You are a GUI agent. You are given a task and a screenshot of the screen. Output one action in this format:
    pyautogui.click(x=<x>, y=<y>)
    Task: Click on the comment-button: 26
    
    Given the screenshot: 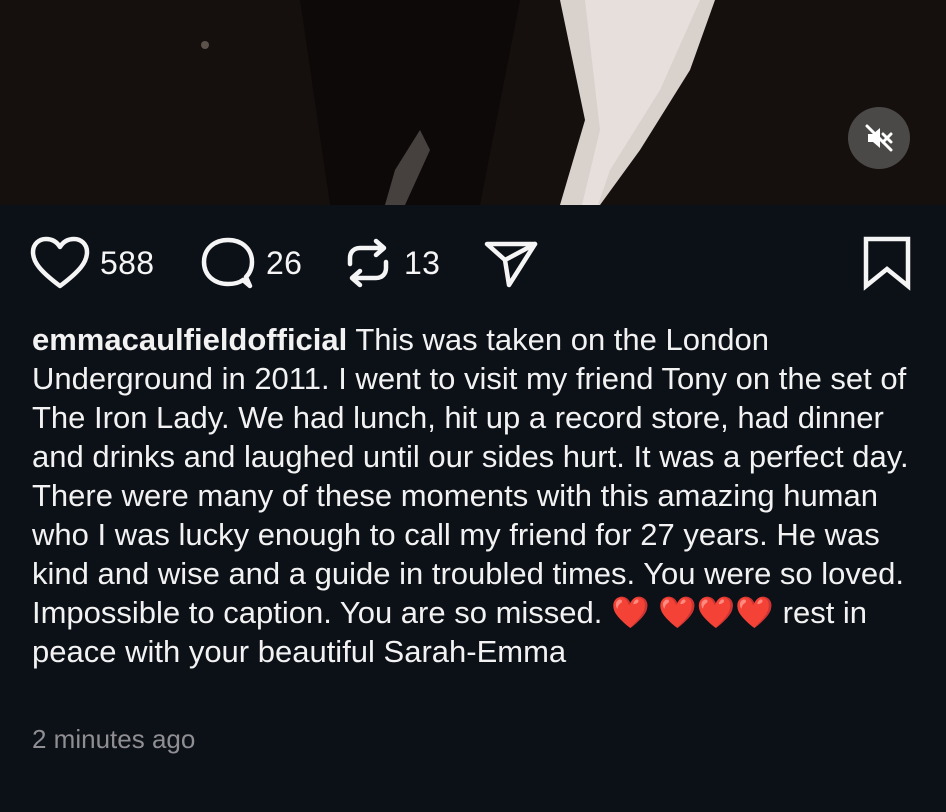 What is the action you would take?
    pyautogui.click(x=251, y=263)
    